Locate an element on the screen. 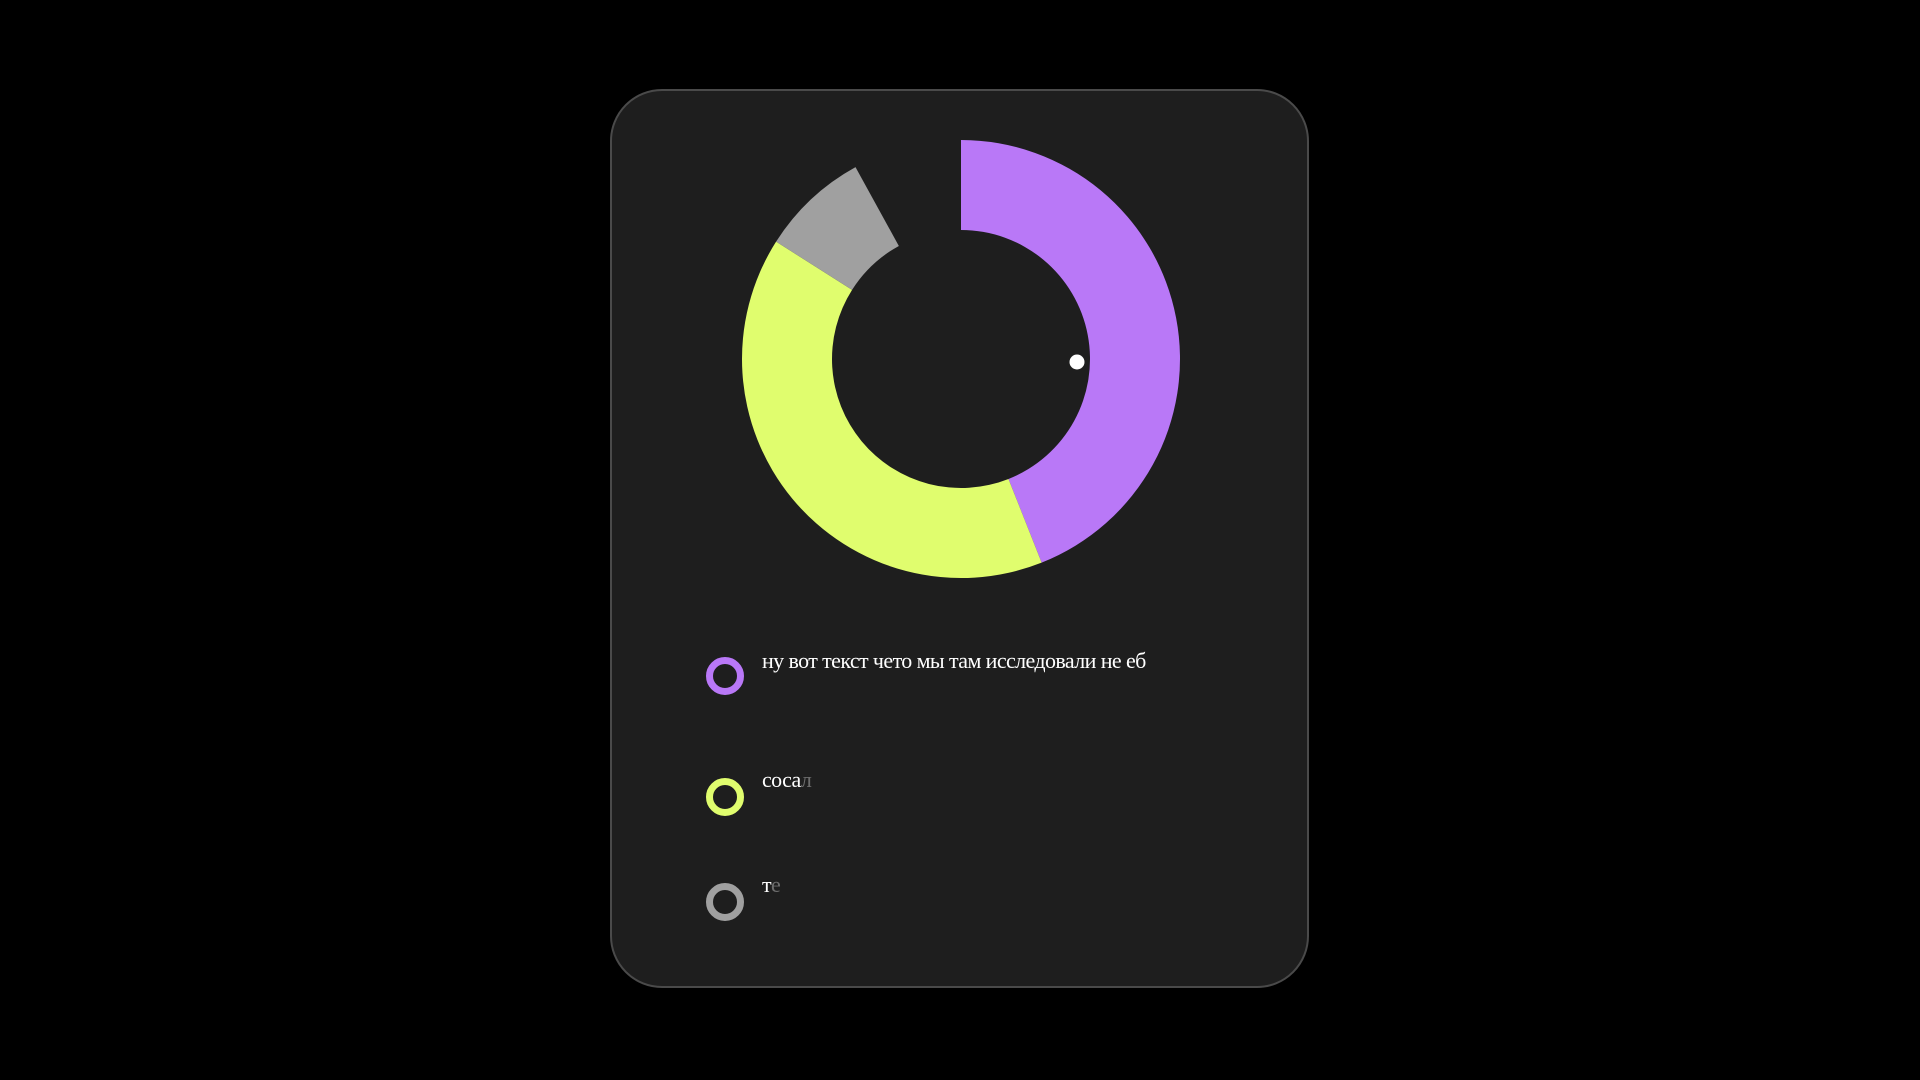 The width and height of the screenshot is (1920, 1080). donut-marker-dot is located at coordinates (1077, 362).